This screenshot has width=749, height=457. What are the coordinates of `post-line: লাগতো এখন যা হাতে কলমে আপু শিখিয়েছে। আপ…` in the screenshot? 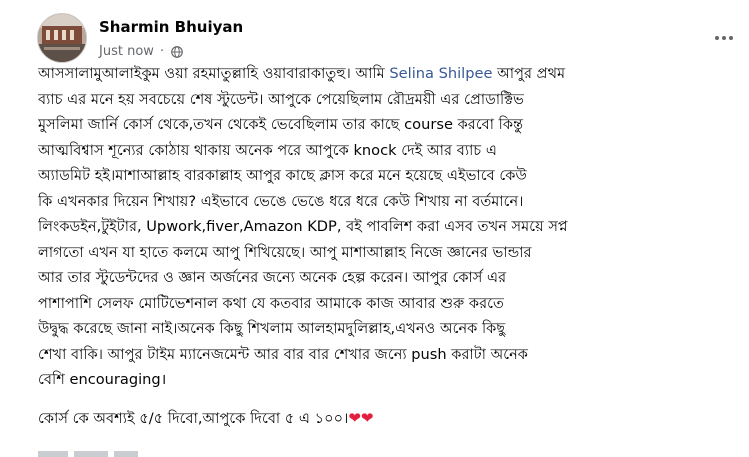 It's located at (285, 252).